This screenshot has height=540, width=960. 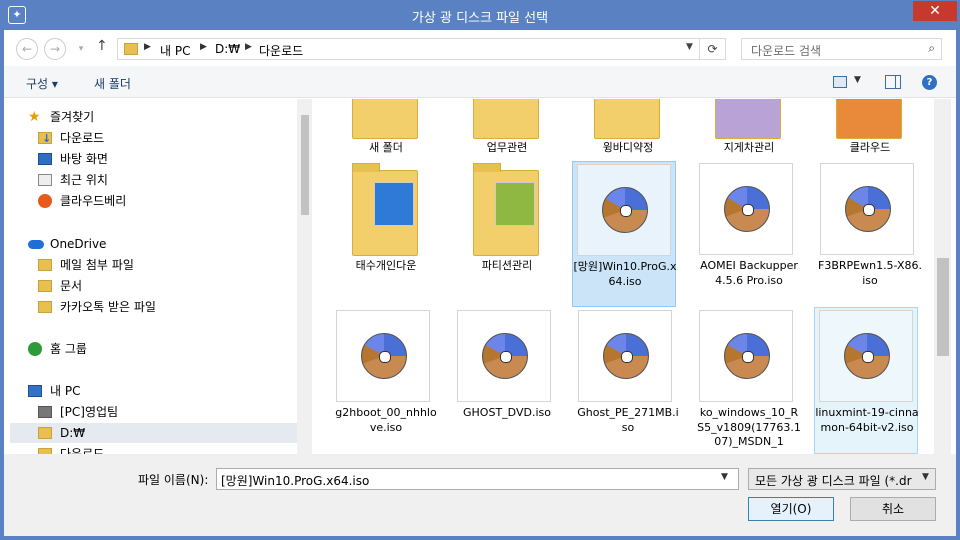 I want to click on breadcrumb-drive: D:₩, so click(x=227, y=49).